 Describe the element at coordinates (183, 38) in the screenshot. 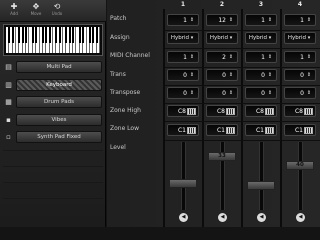

I see `assign-control-1: Hybrid ▾` at that location.